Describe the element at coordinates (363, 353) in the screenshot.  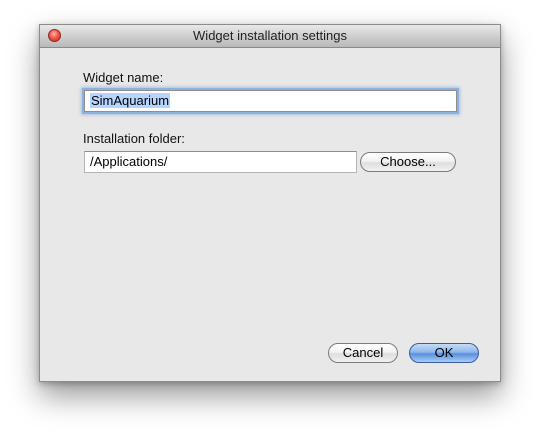
I see `cancel-button: Cancel` at that location.